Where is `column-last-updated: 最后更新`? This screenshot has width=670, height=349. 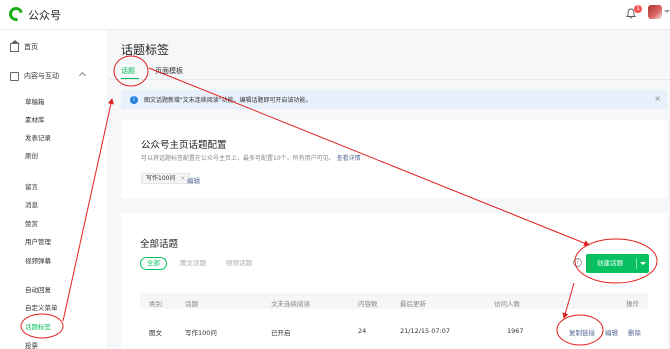
column-last-updated: 最后更新 is located at coordinates (413, 304).